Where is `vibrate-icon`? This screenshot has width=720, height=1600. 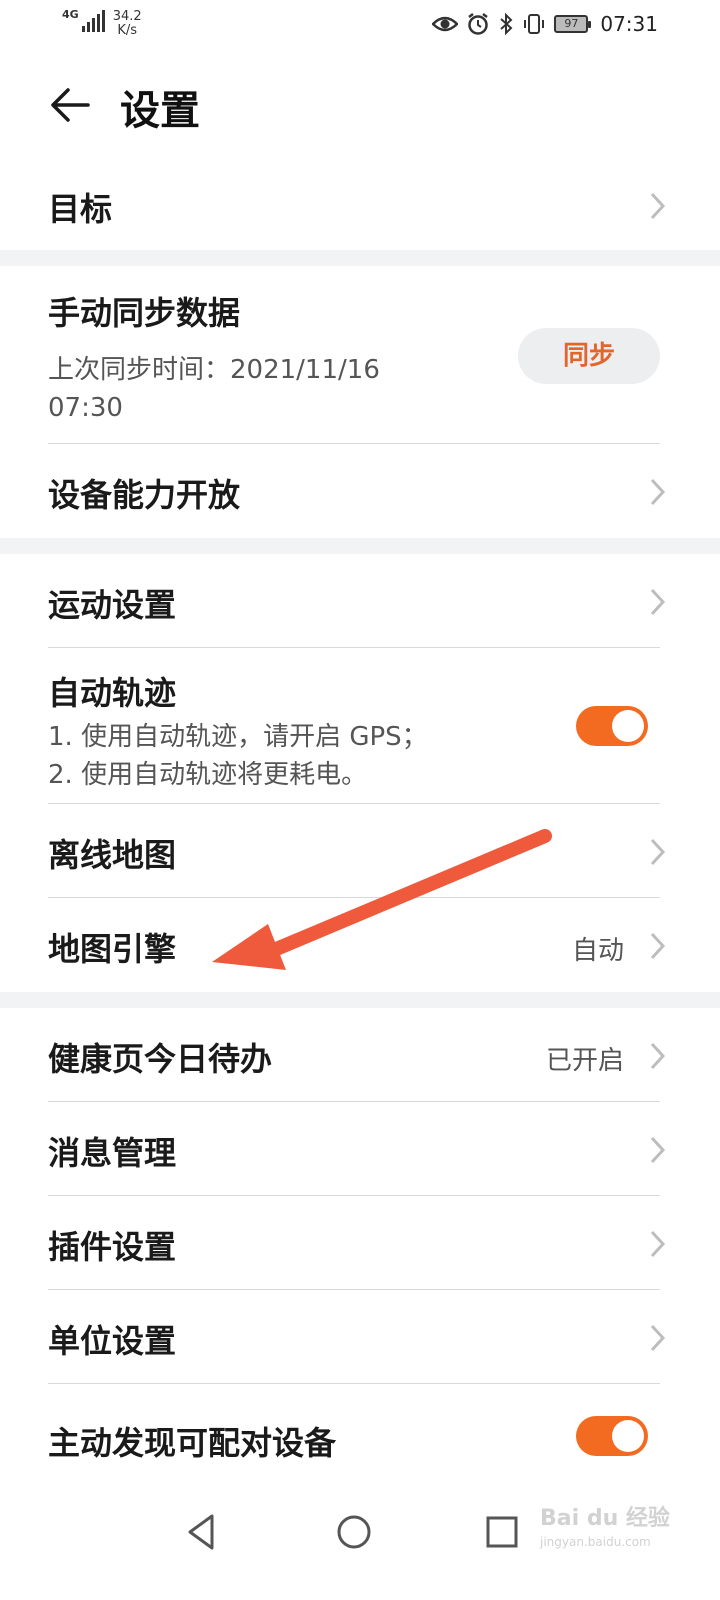 vibrate-icon is located at coordinates (534, 24).